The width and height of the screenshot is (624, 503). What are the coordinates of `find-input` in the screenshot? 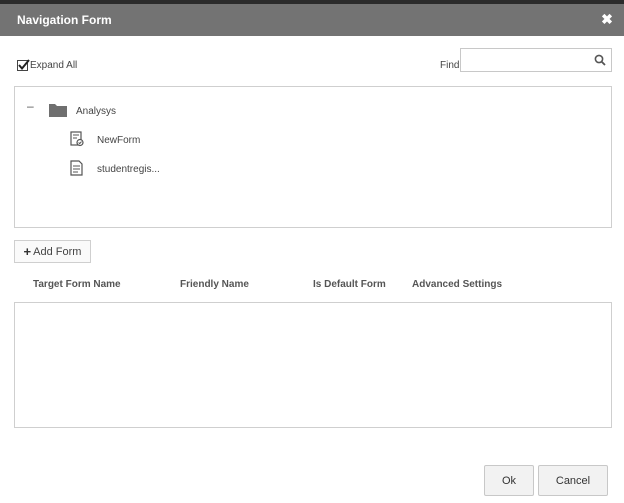 It's located at (530, 61).